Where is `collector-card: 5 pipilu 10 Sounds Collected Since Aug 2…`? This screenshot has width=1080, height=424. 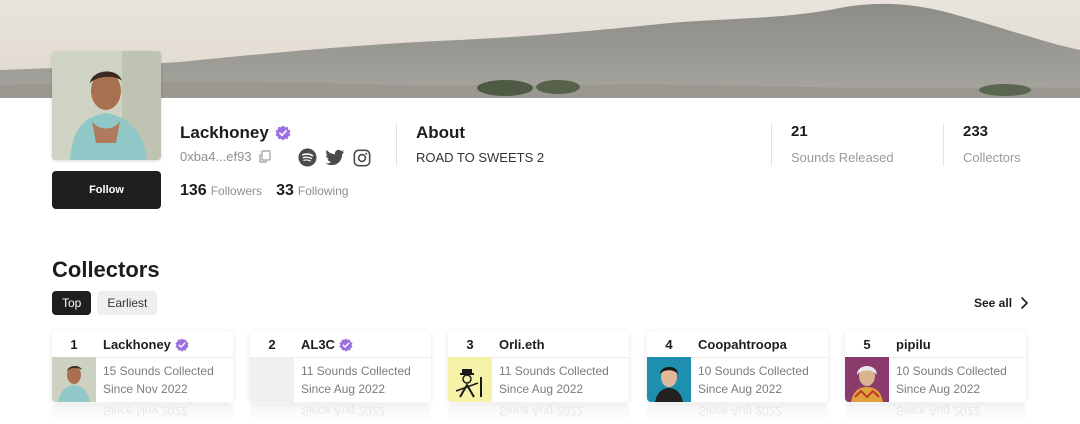 collector-card: 5 pipilu 10 Sounds Collected Since Aug 2… is located at coordinates (935, 366).